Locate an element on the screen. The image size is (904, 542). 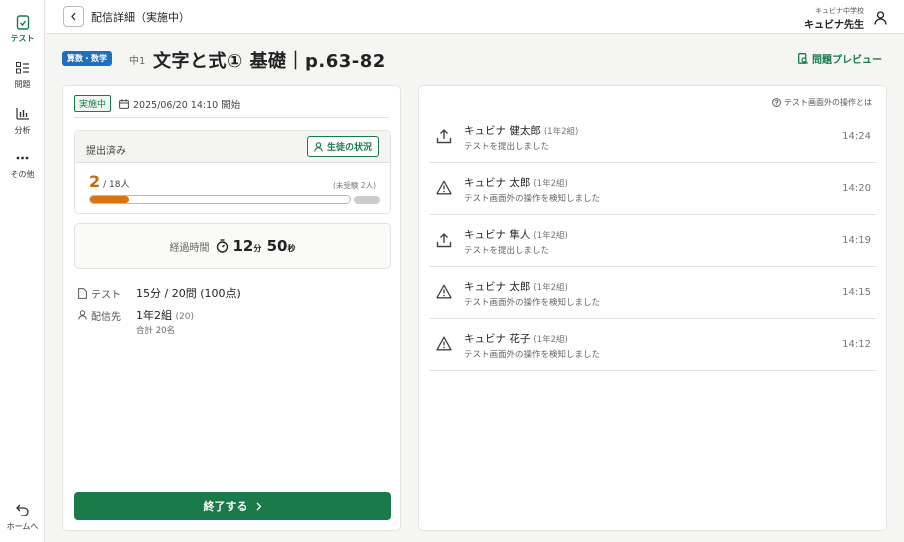
submitted-label: 提出済み is located at coordinates (106, 151).